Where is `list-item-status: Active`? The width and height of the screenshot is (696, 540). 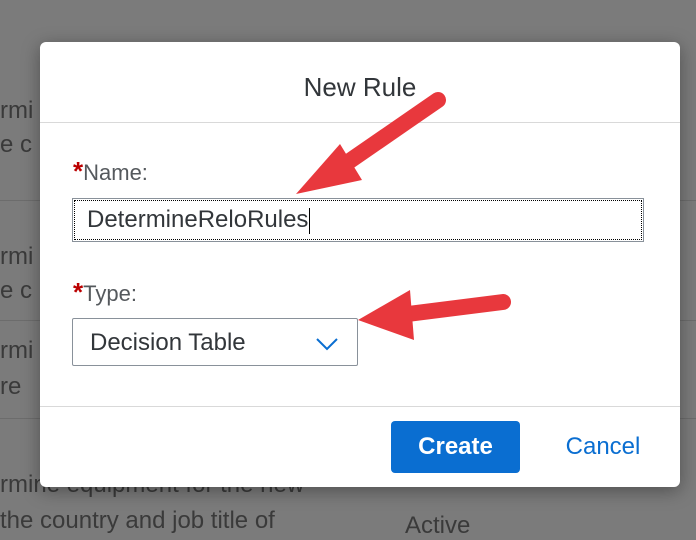 list-item-status: Active is located at coordinates (438, 525).